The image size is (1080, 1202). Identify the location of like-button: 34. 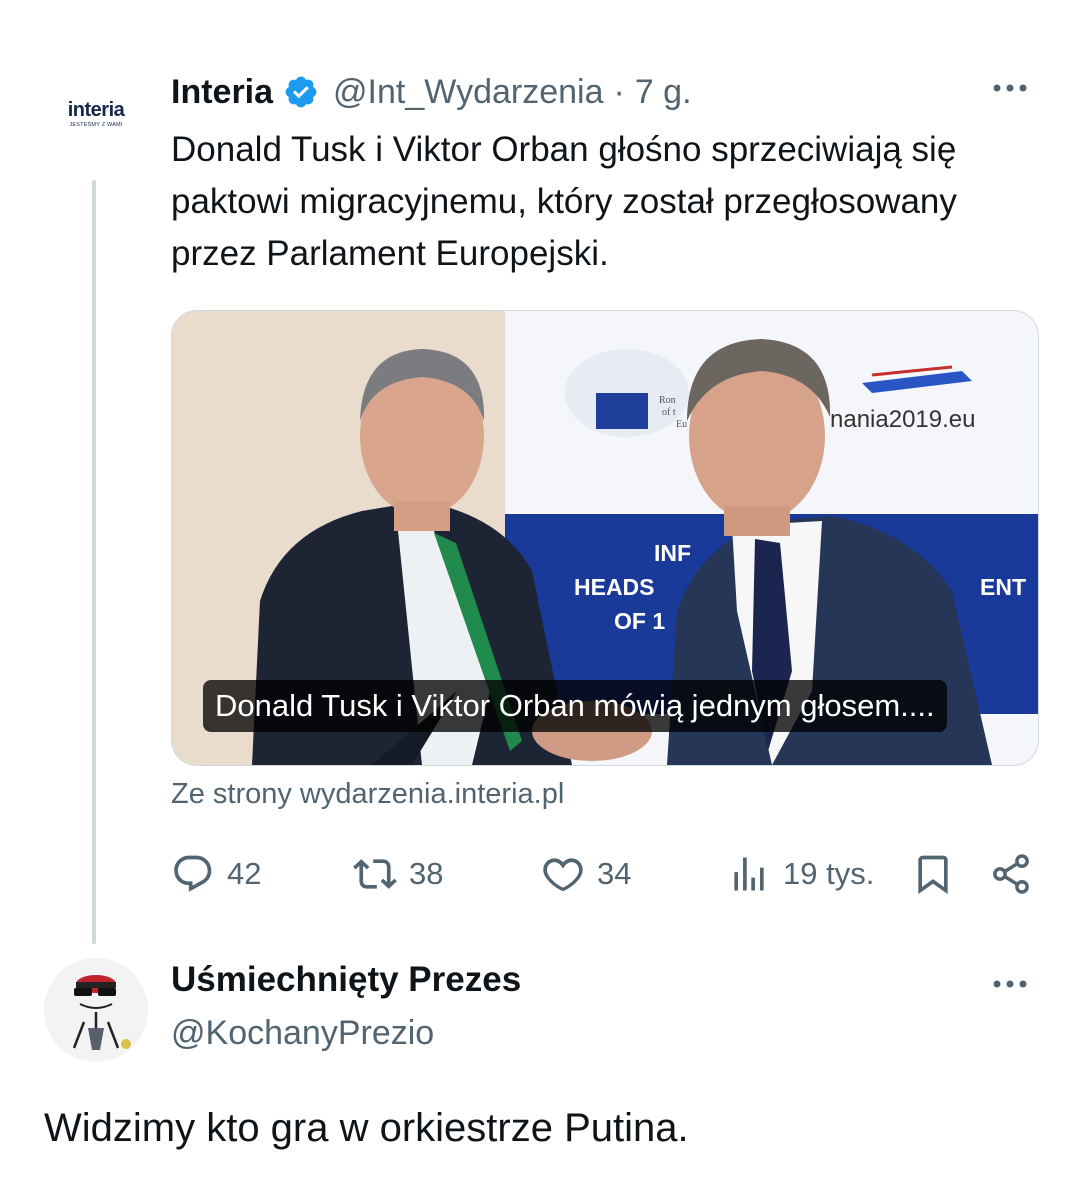
(586, 874).